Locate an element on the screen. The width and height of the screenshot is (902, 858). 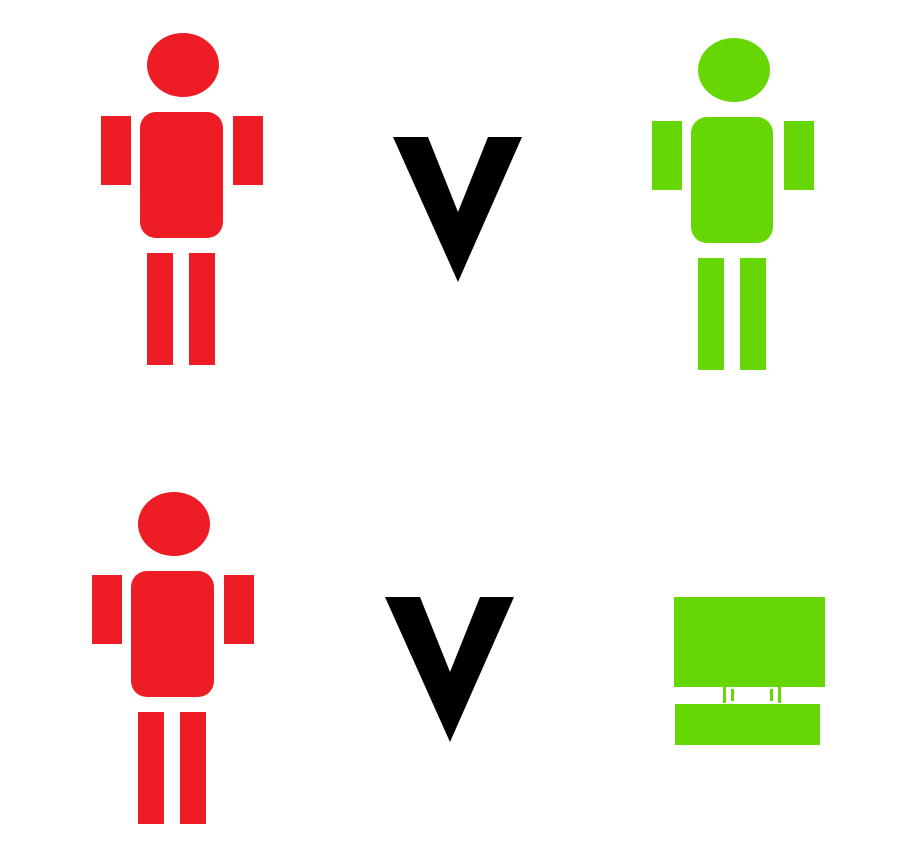
green-person-icon is located at coordinates (733, 204).